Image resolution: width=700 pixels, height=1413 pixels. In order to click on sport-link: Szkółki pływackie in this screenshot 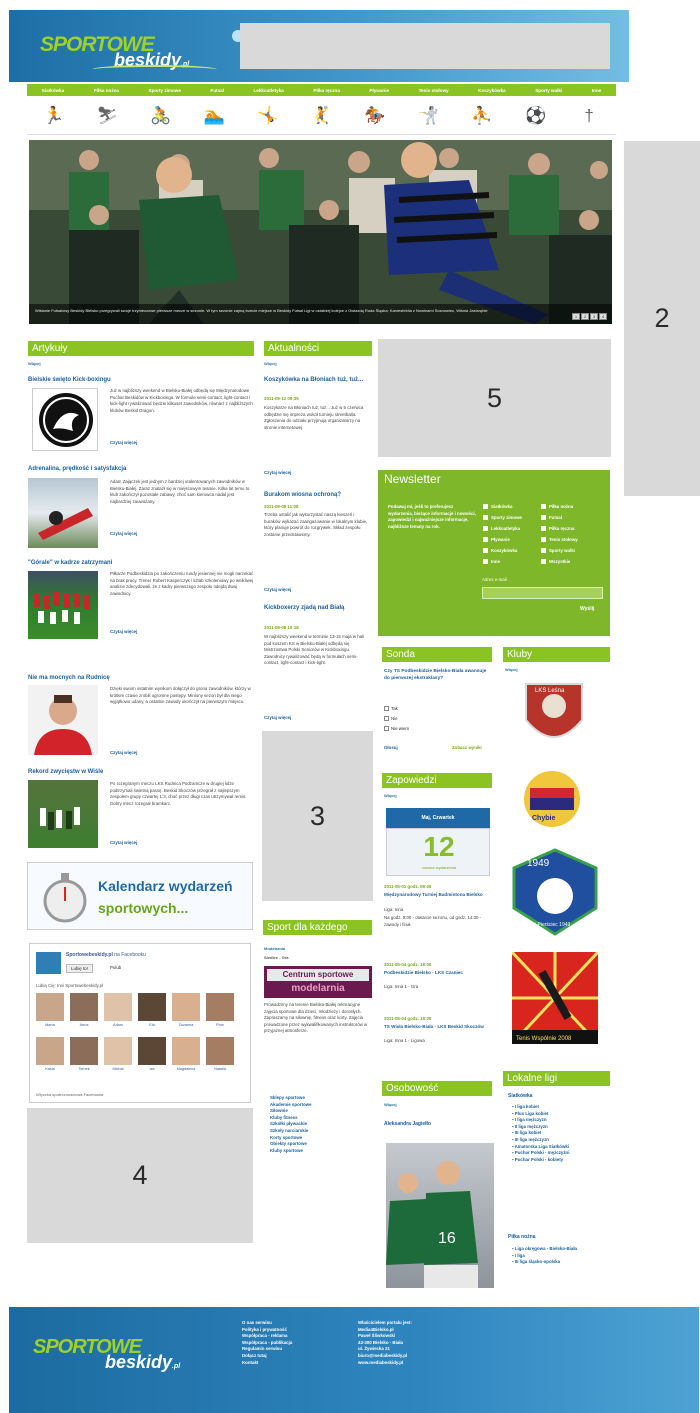, I will do `click(290, 1124)`.